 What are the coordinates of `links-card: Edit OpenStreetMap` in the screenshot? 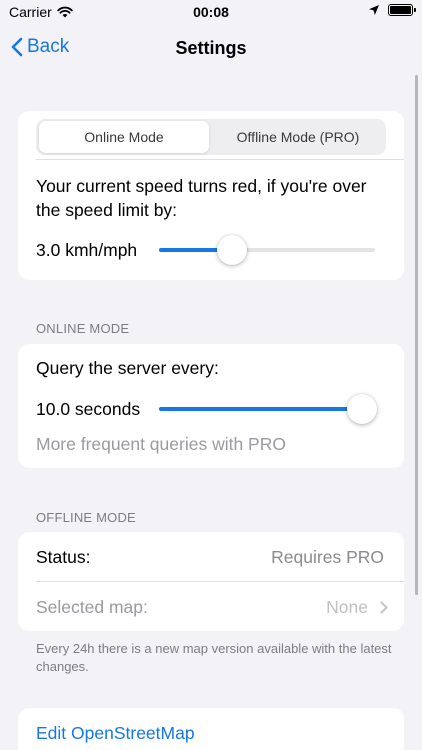 It's located at (211, 729).